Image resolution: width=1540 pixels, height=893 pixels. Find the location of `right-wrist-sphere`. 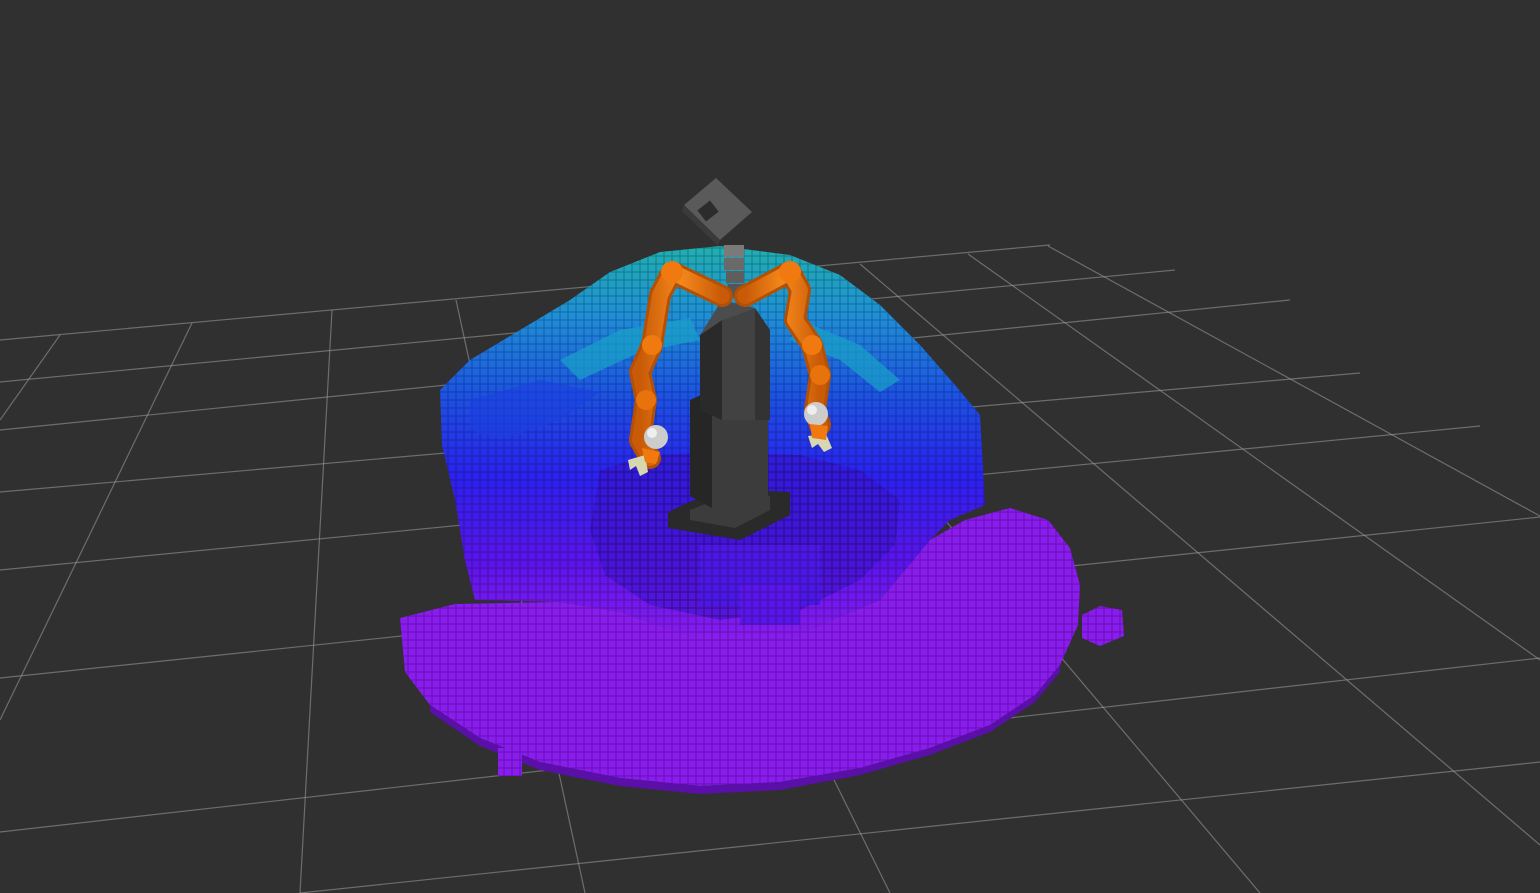

right-wrist-sphere is located at coordinates (816, 414).